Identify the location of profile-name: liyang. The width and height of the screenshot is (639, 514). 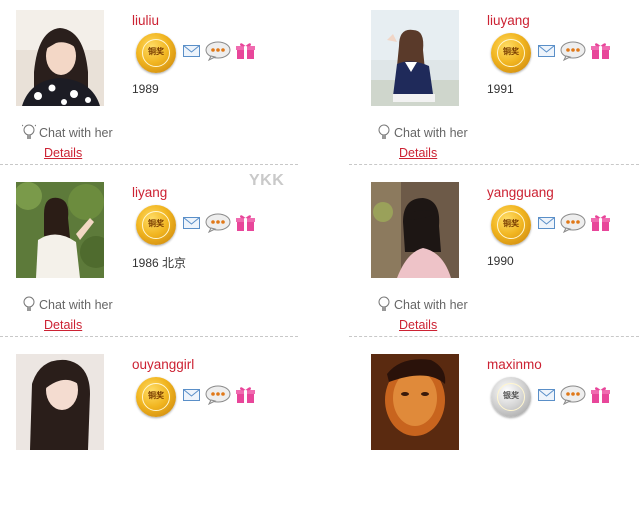
(149, 192).